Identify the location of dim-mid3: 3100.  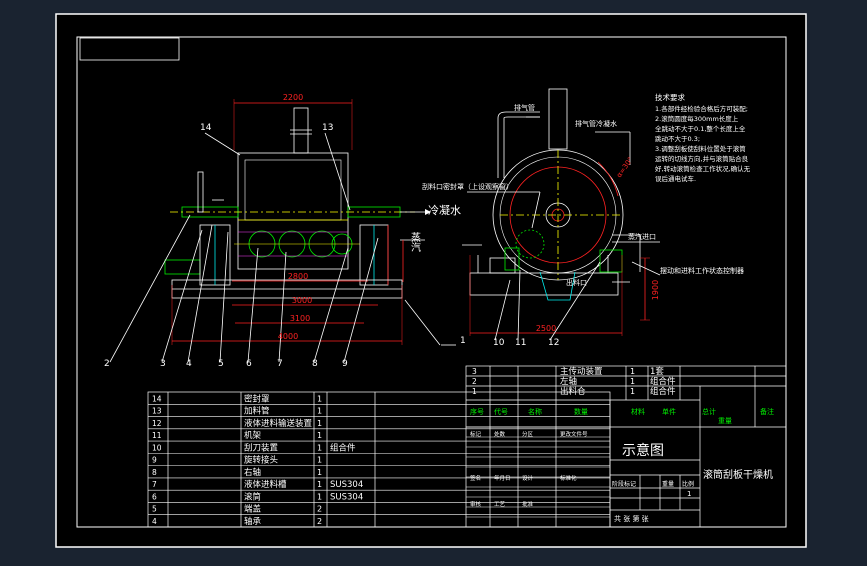
(300, 318).